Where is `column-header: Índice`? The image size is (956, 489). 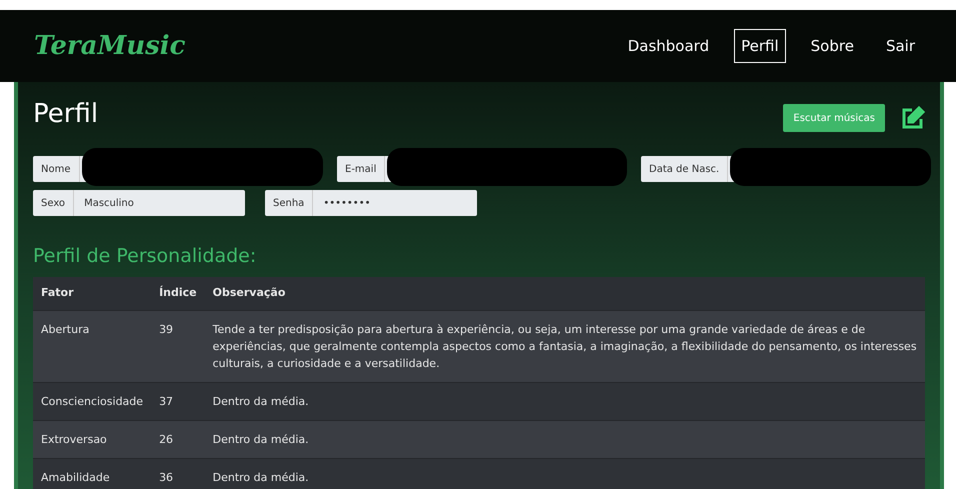
column-header: Índice is located at coordinates (178, 292).